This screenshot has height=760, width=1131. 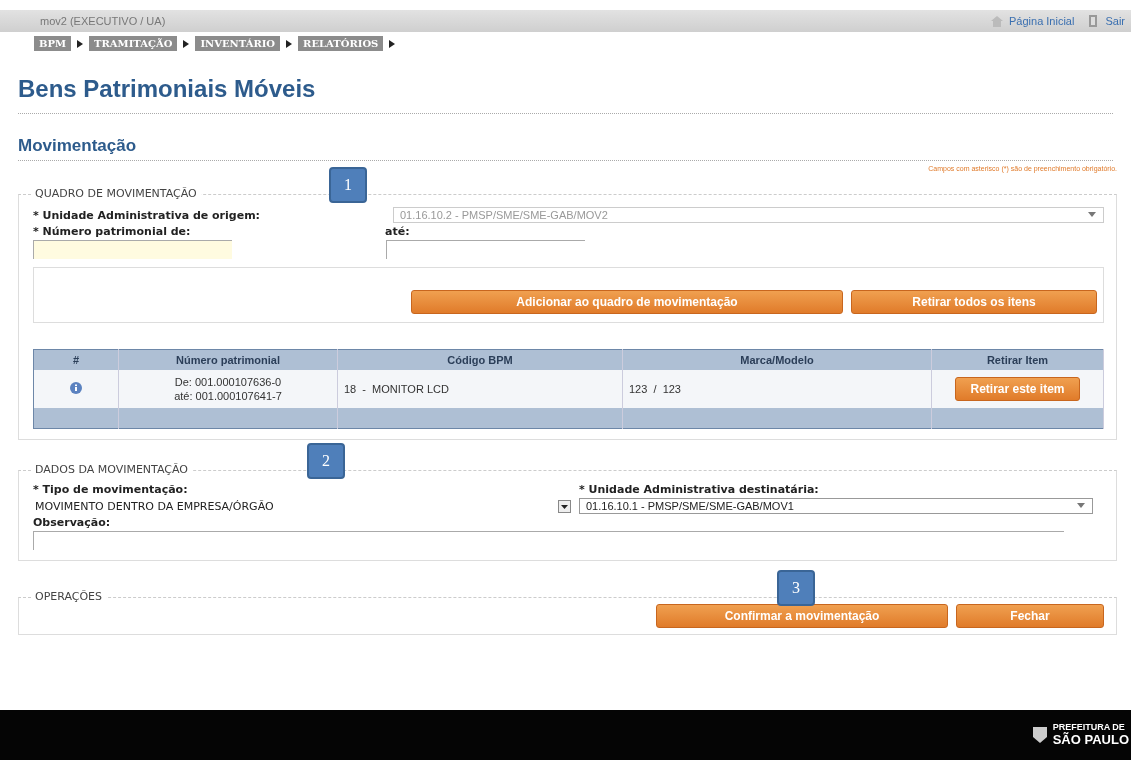 I want to click on type-select: MOVIMENTO DENTRO DA EMPRESA/ÓRGÃO, so click(x=302, y=506).